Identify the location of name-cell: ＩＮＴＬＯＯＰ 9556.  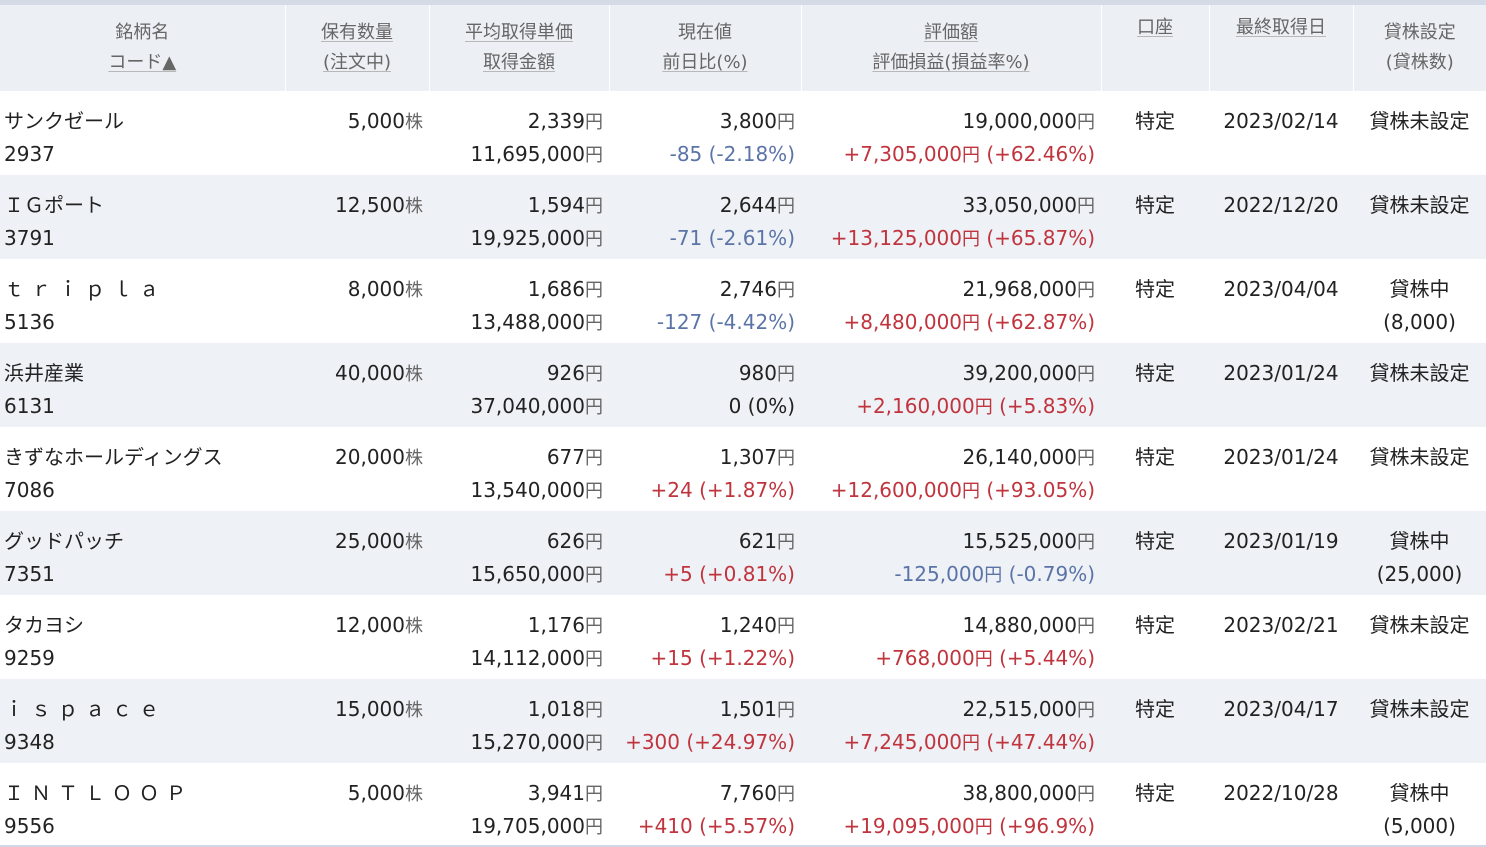
(142, 805).